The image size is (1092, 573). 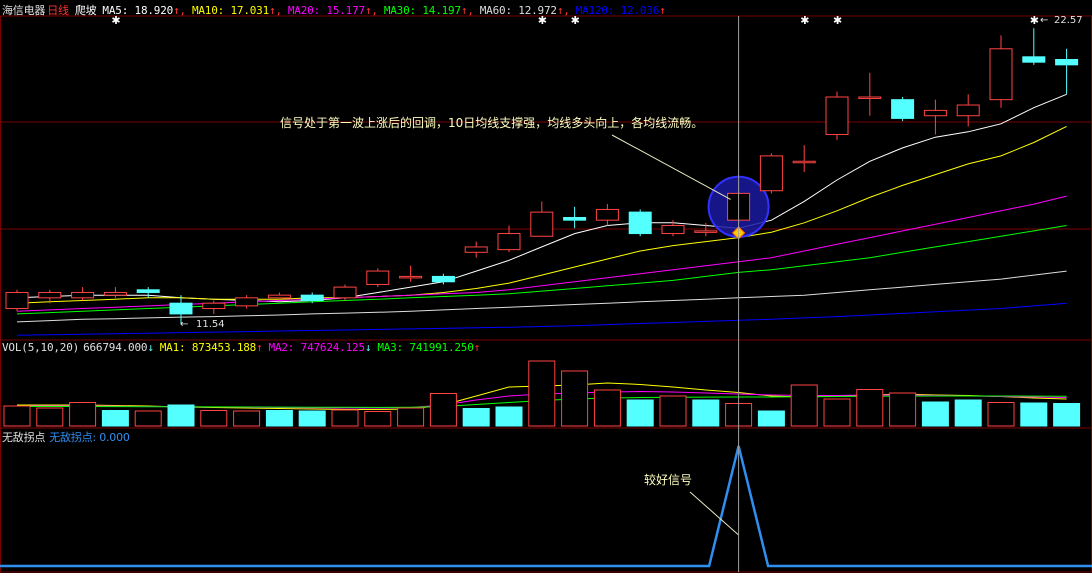 What do you see at coordinates (23, 437) in the screenshot?
I see `indicator-name: 无敌拐点` at bounding box center [23, 437].